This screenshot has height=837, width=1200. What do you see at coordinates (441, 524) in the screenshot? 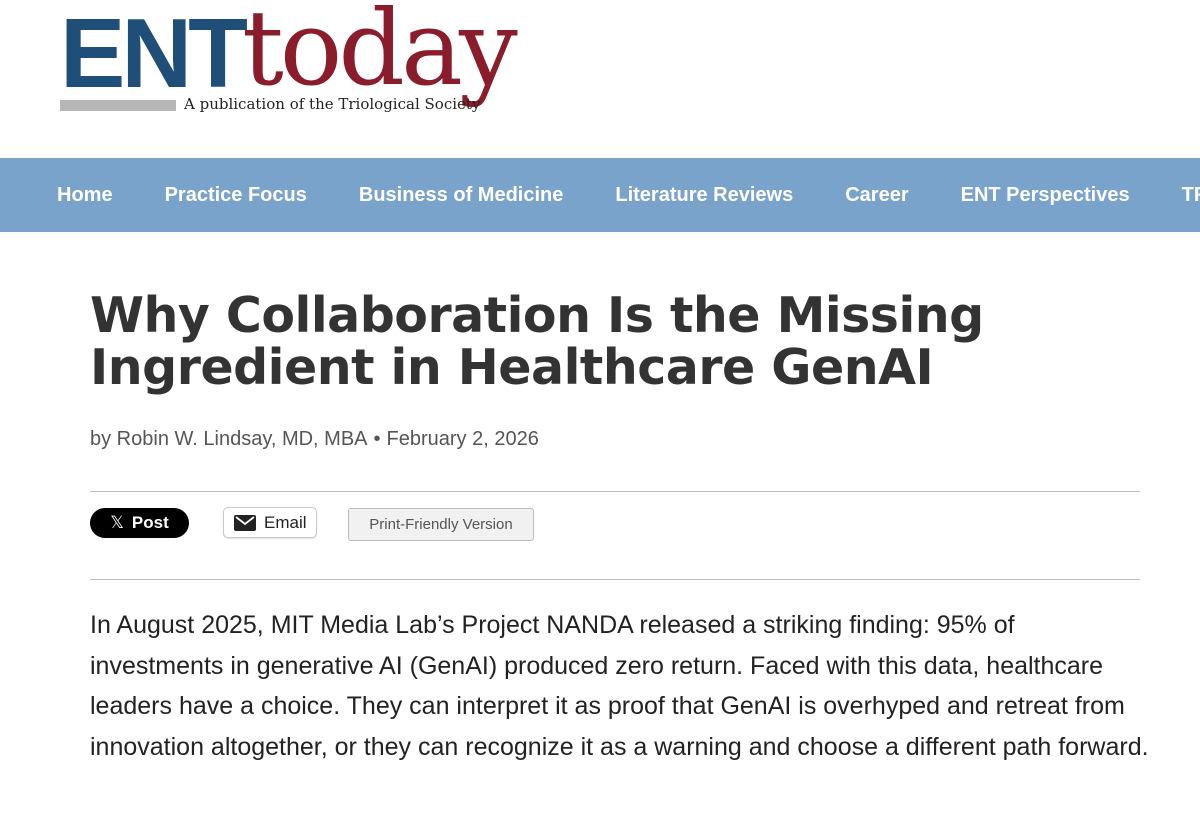
I see `print-friendly-button: Print-Friendly Version` at bounding box center [441, 524].